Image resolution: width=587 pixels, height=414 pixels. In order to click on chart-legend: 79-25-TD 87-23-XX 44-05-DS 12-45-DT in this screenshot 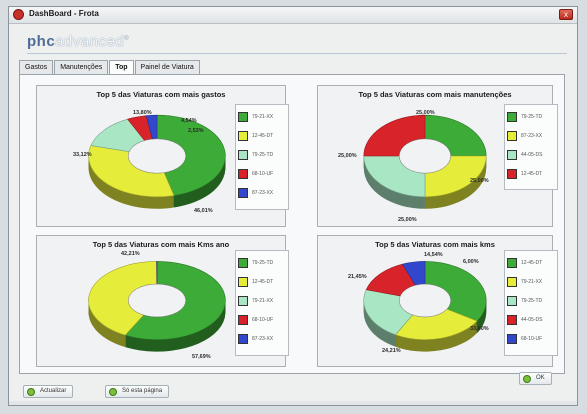, I will do `click(531, 147)`.